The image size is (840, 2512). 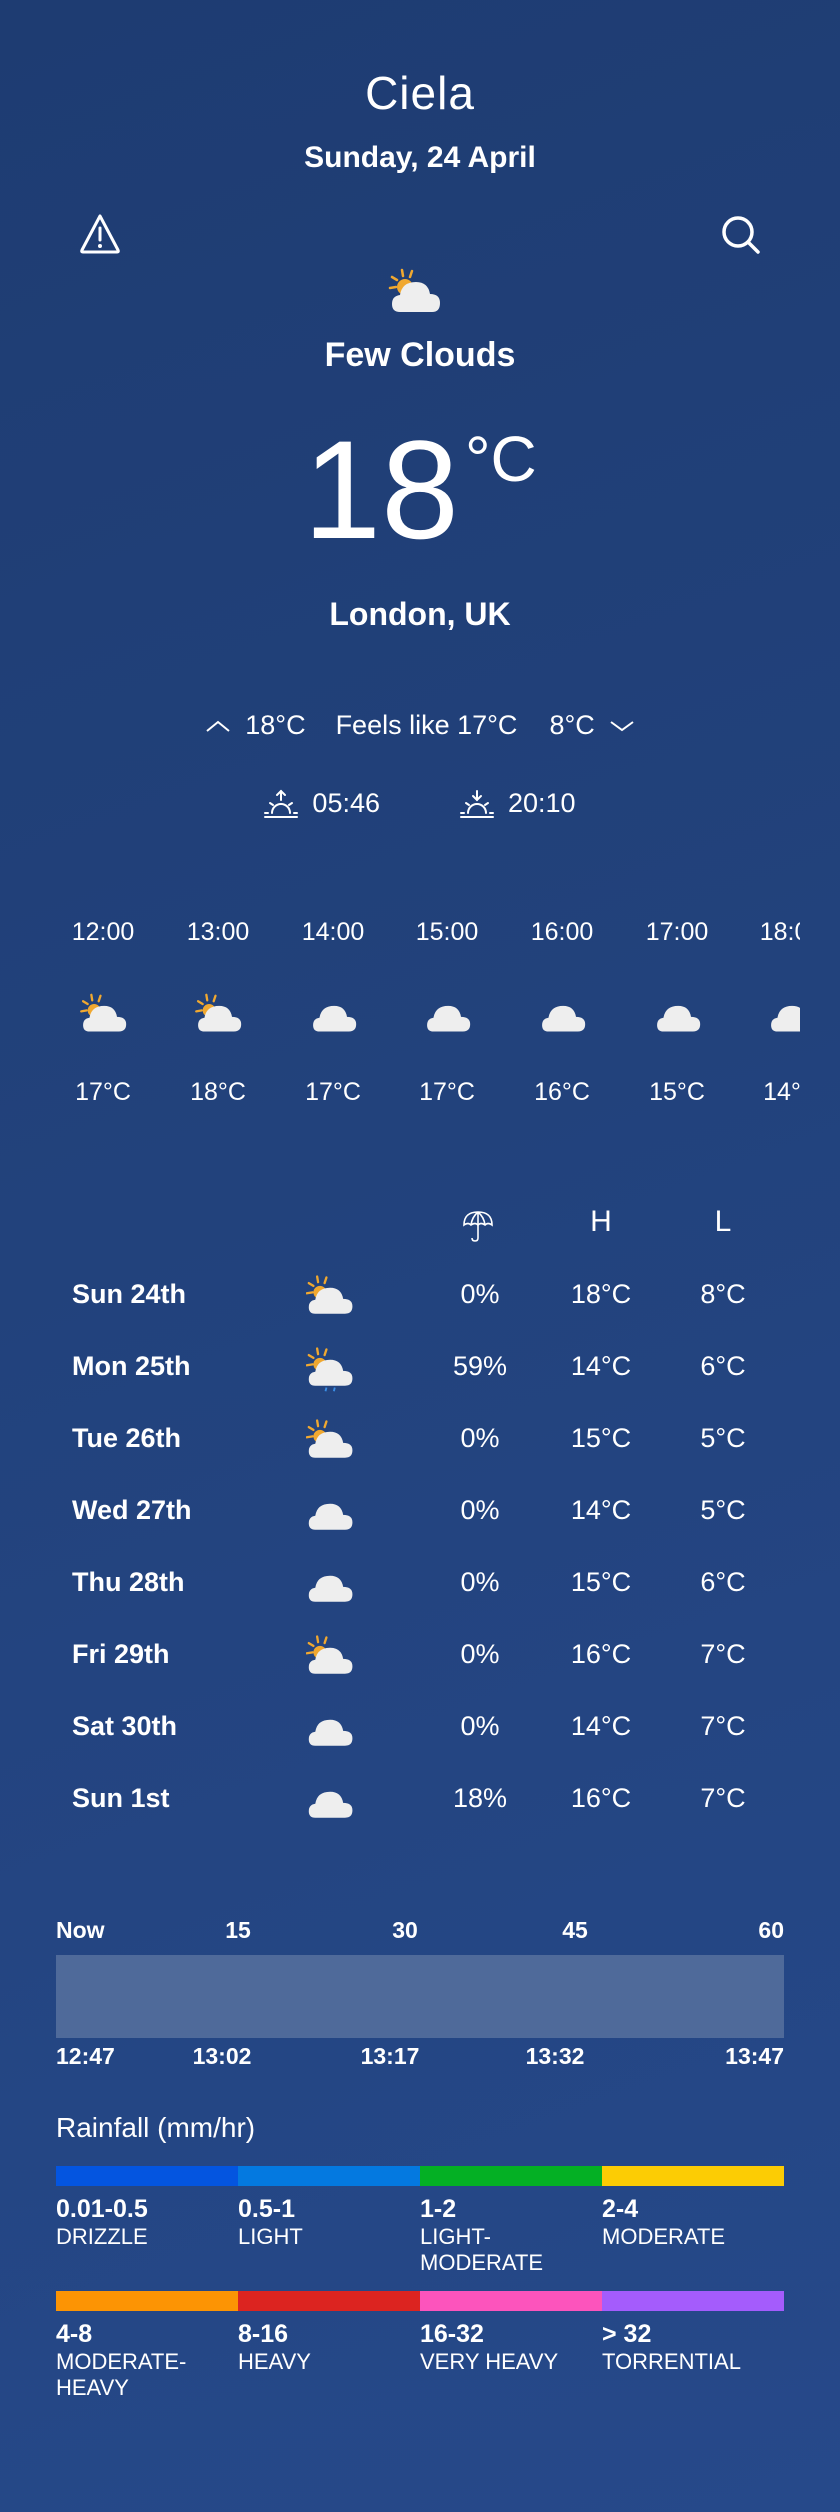 I want to click on rain-time-label: 13:17, so click(x=390, y=2056).